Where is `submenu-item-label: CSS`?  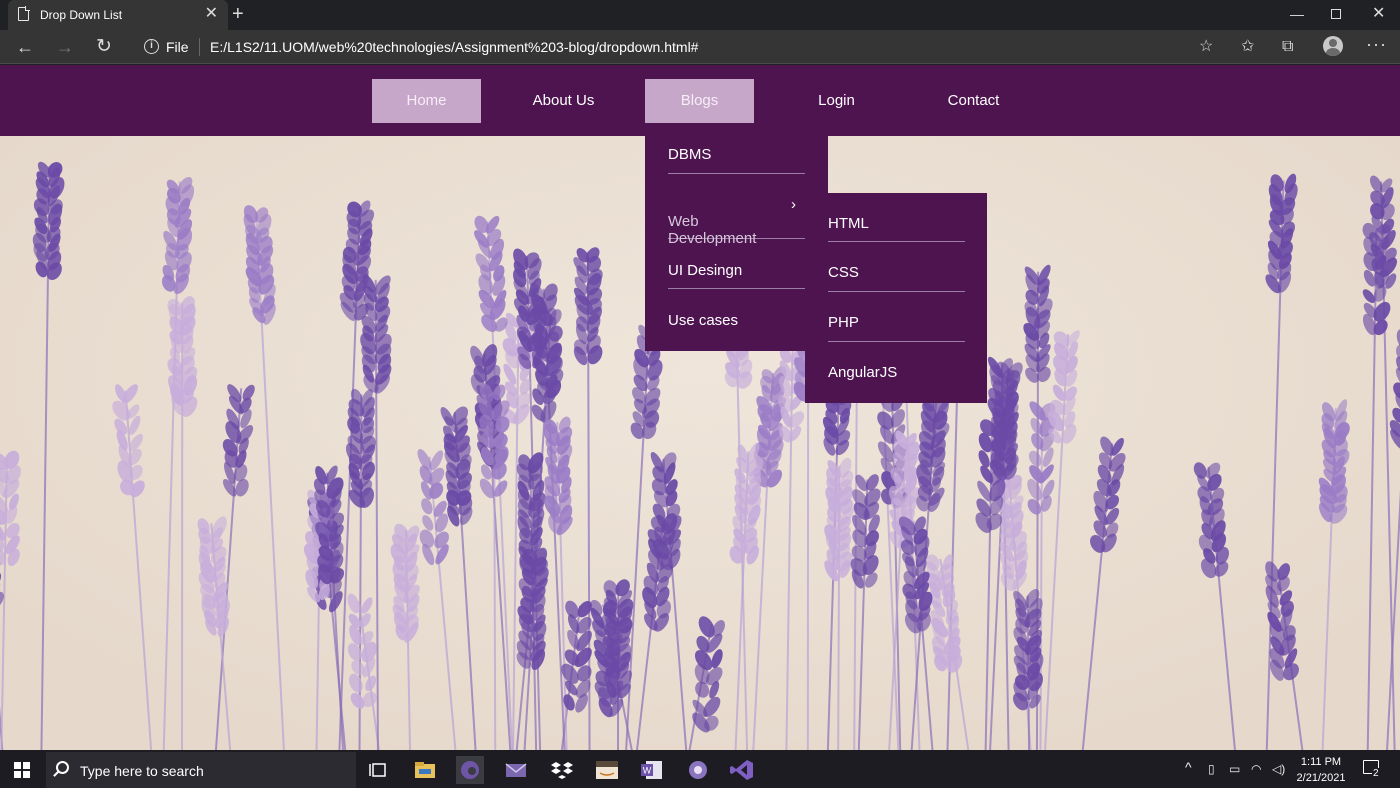
submenu-item-label: CSS is located at coordinates (843, 272).